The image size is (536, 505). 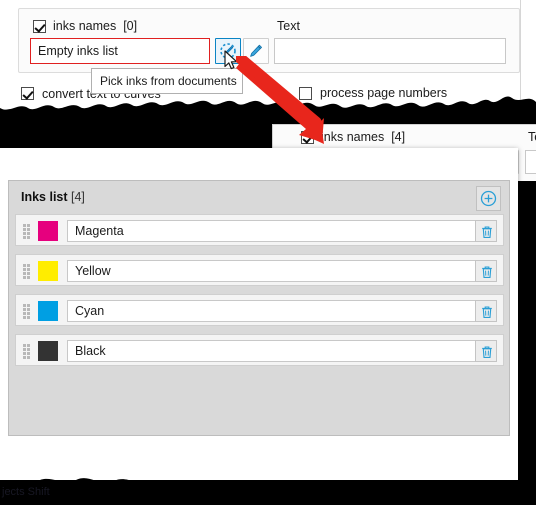 I want to click on inks-names-0-label: inks names [0], so click(x=95, y=26).